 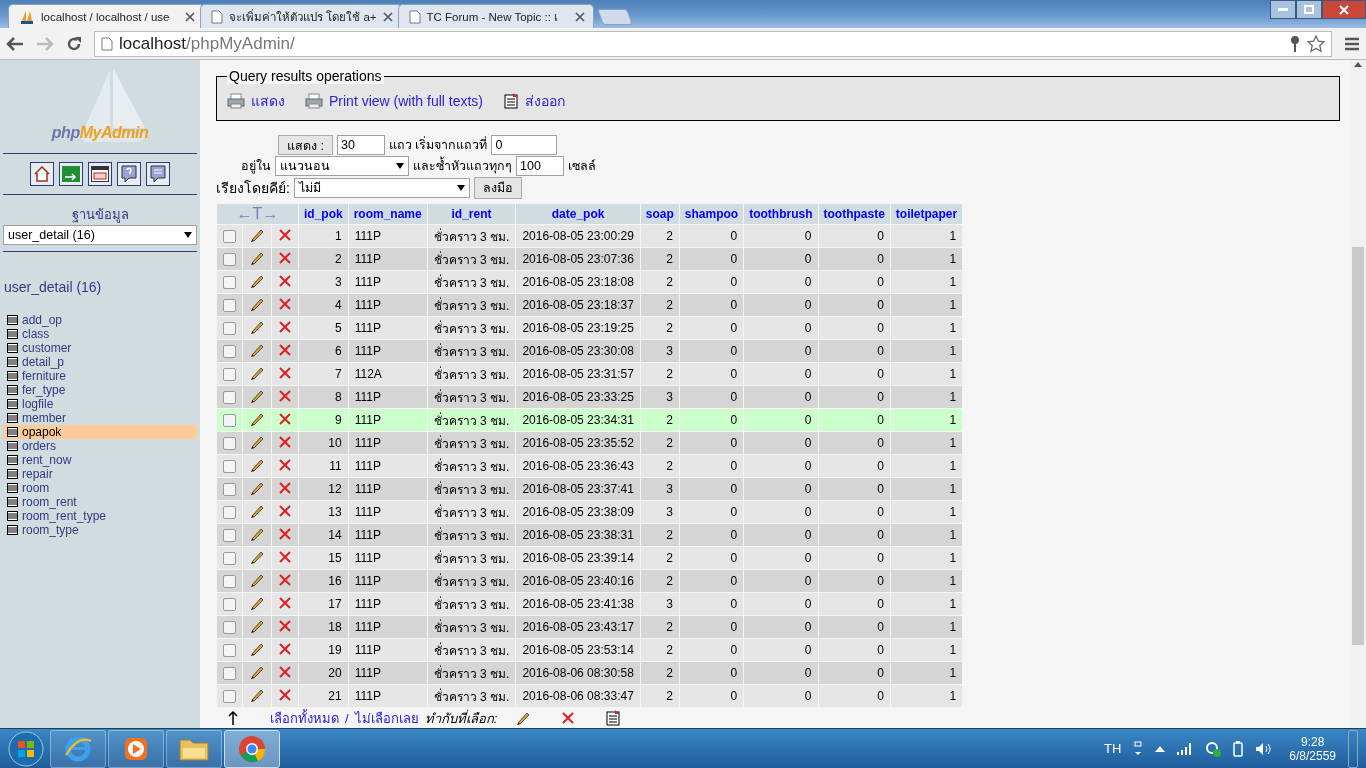 I want to click on operation-link: แสดง, so click(x=256, y=101).